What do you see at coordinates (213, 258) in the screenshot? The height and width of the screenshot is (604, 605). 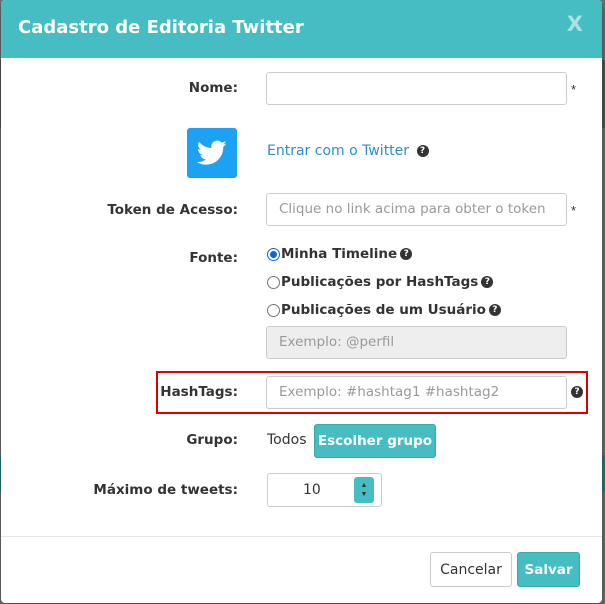 I see `fonte-label: Fonte:` at bounding box center [213, 258].